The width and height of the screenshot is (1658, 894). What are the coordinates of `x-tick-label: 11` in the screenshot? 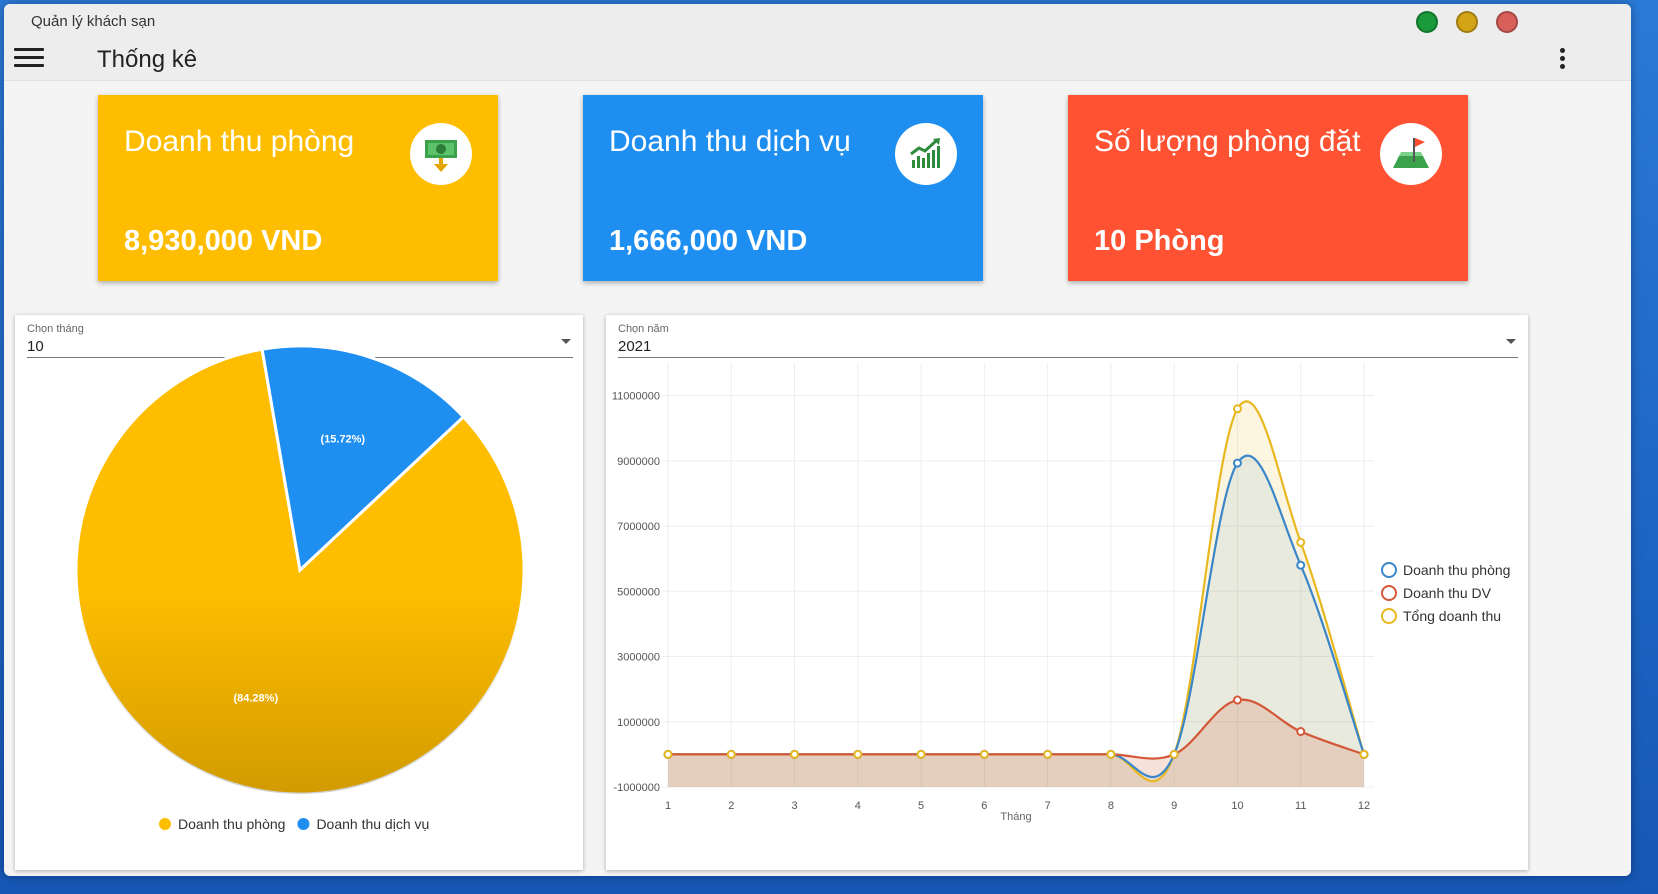 It's located at (1300, 806).